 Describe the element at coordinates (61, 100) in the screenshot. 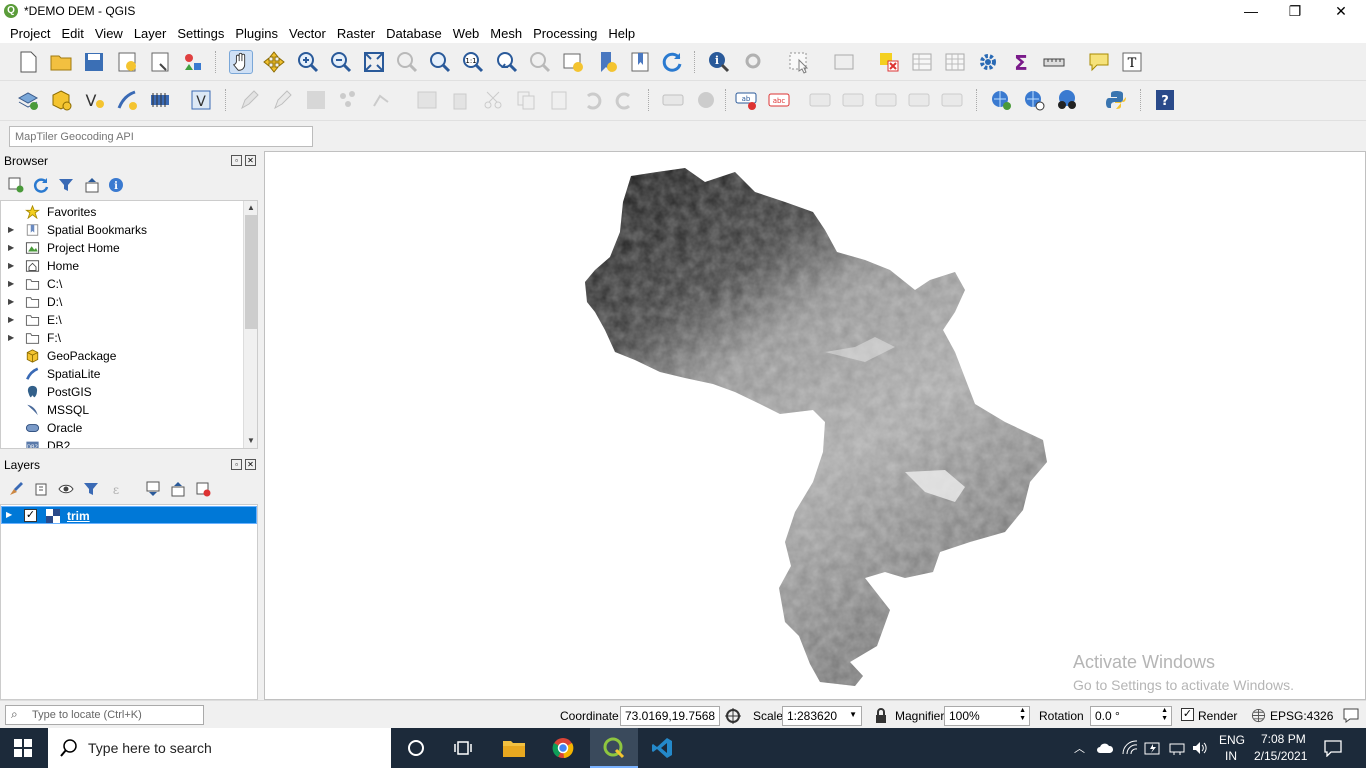

I see `new-geopackage-layer-icon` at that location.